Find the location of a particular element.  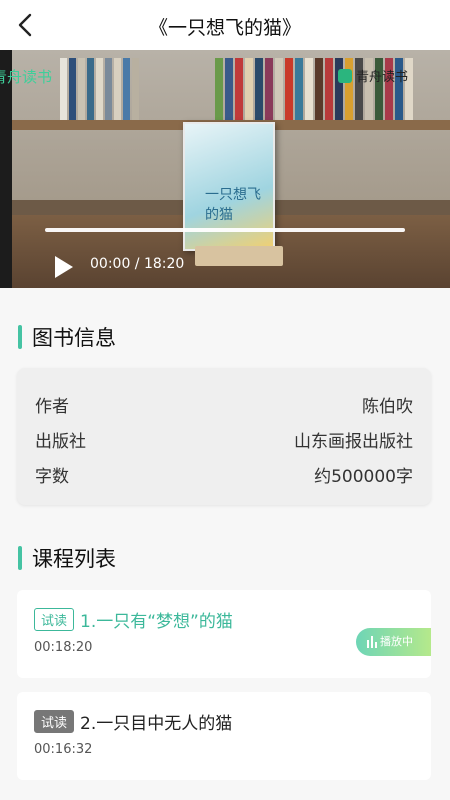

info-label: 字数 is located at coordinates (52, 477).